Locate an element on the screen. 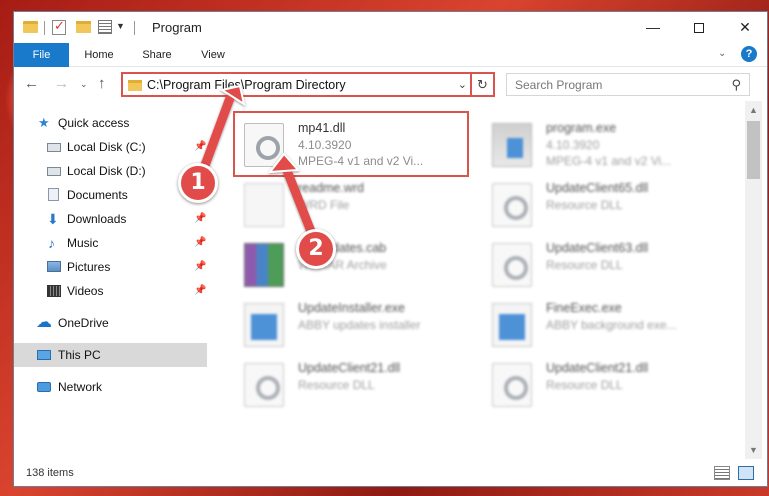 This screenshot has height=496, width=769. scrollbar-thumb is located at coordinates (753, 150).